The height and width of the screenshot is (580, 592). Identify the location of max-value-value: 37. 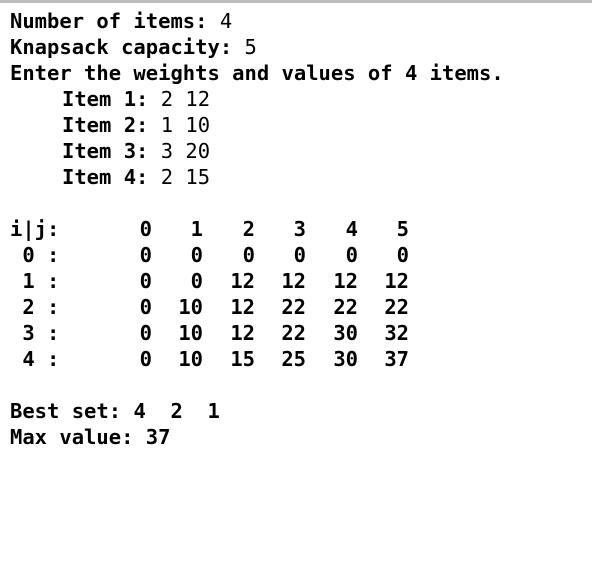
(158, 437).